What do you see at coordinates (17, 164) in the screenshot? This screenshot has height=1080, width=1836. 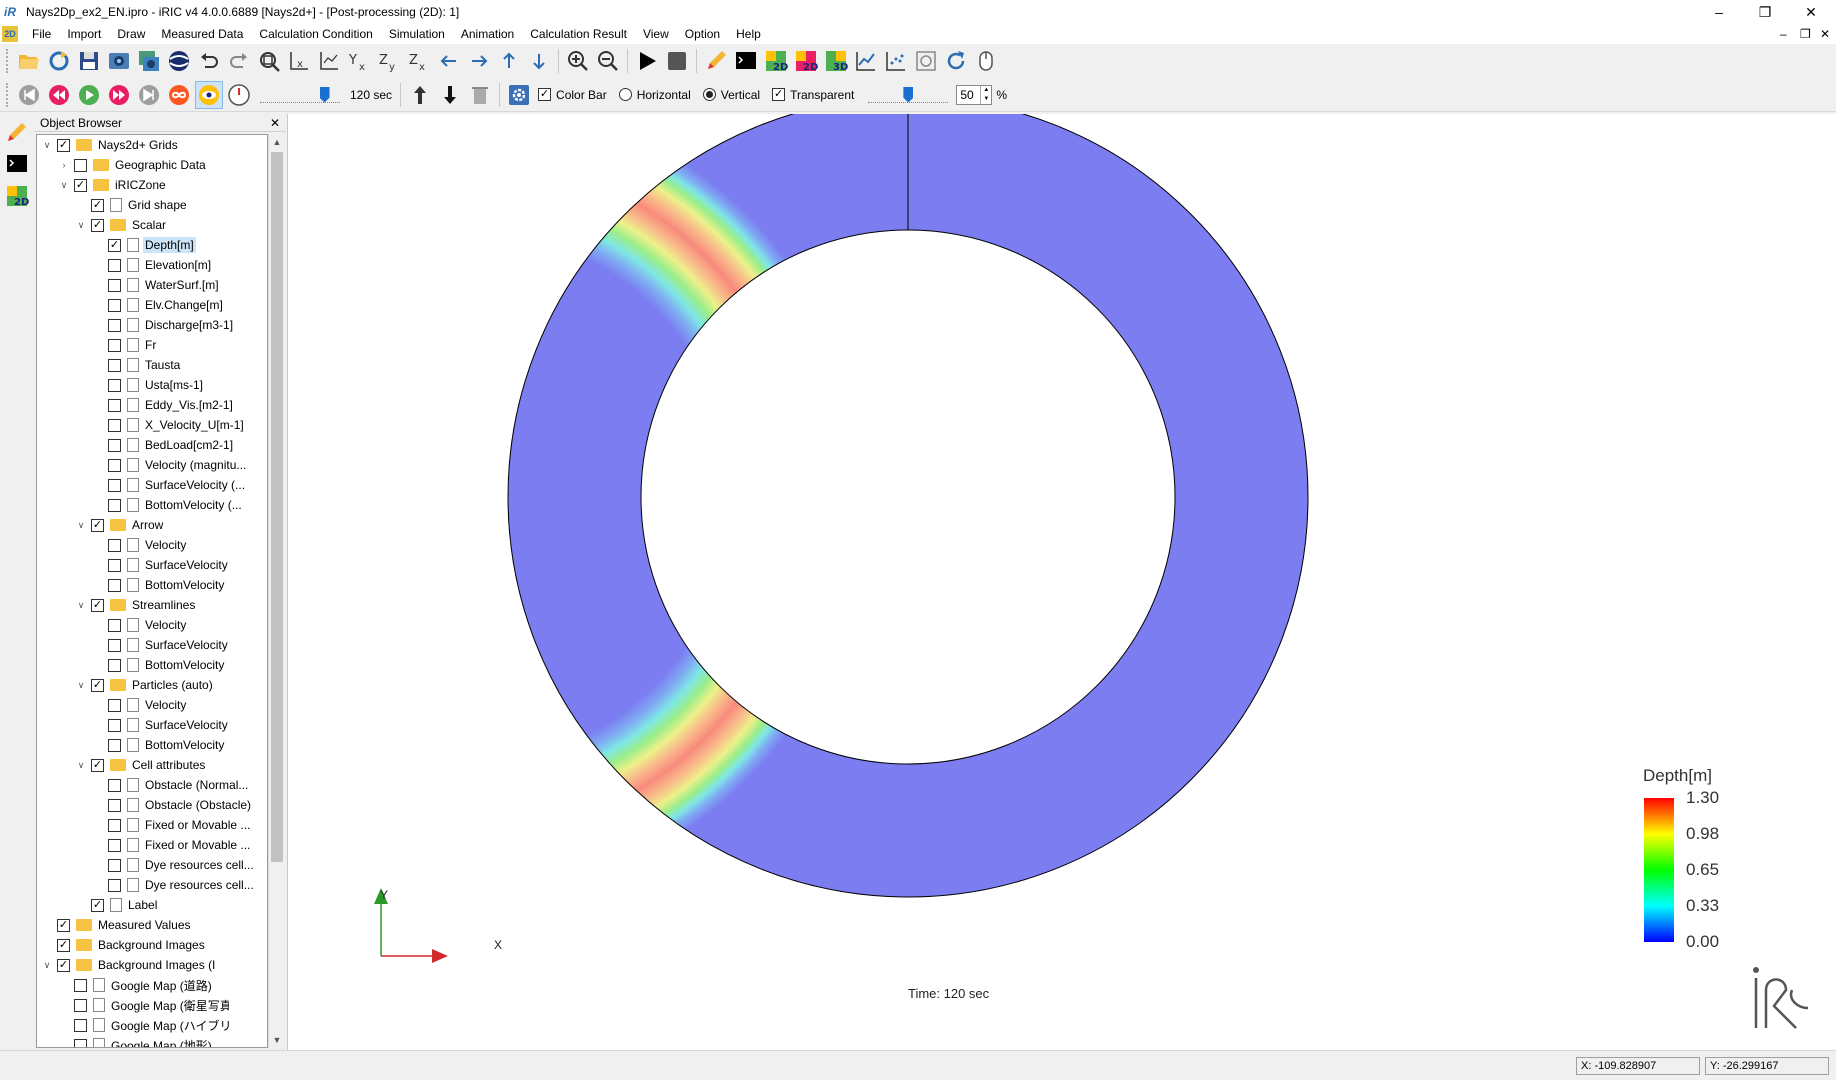 I see `solver-console-tool` at bounding box center [17, 164].